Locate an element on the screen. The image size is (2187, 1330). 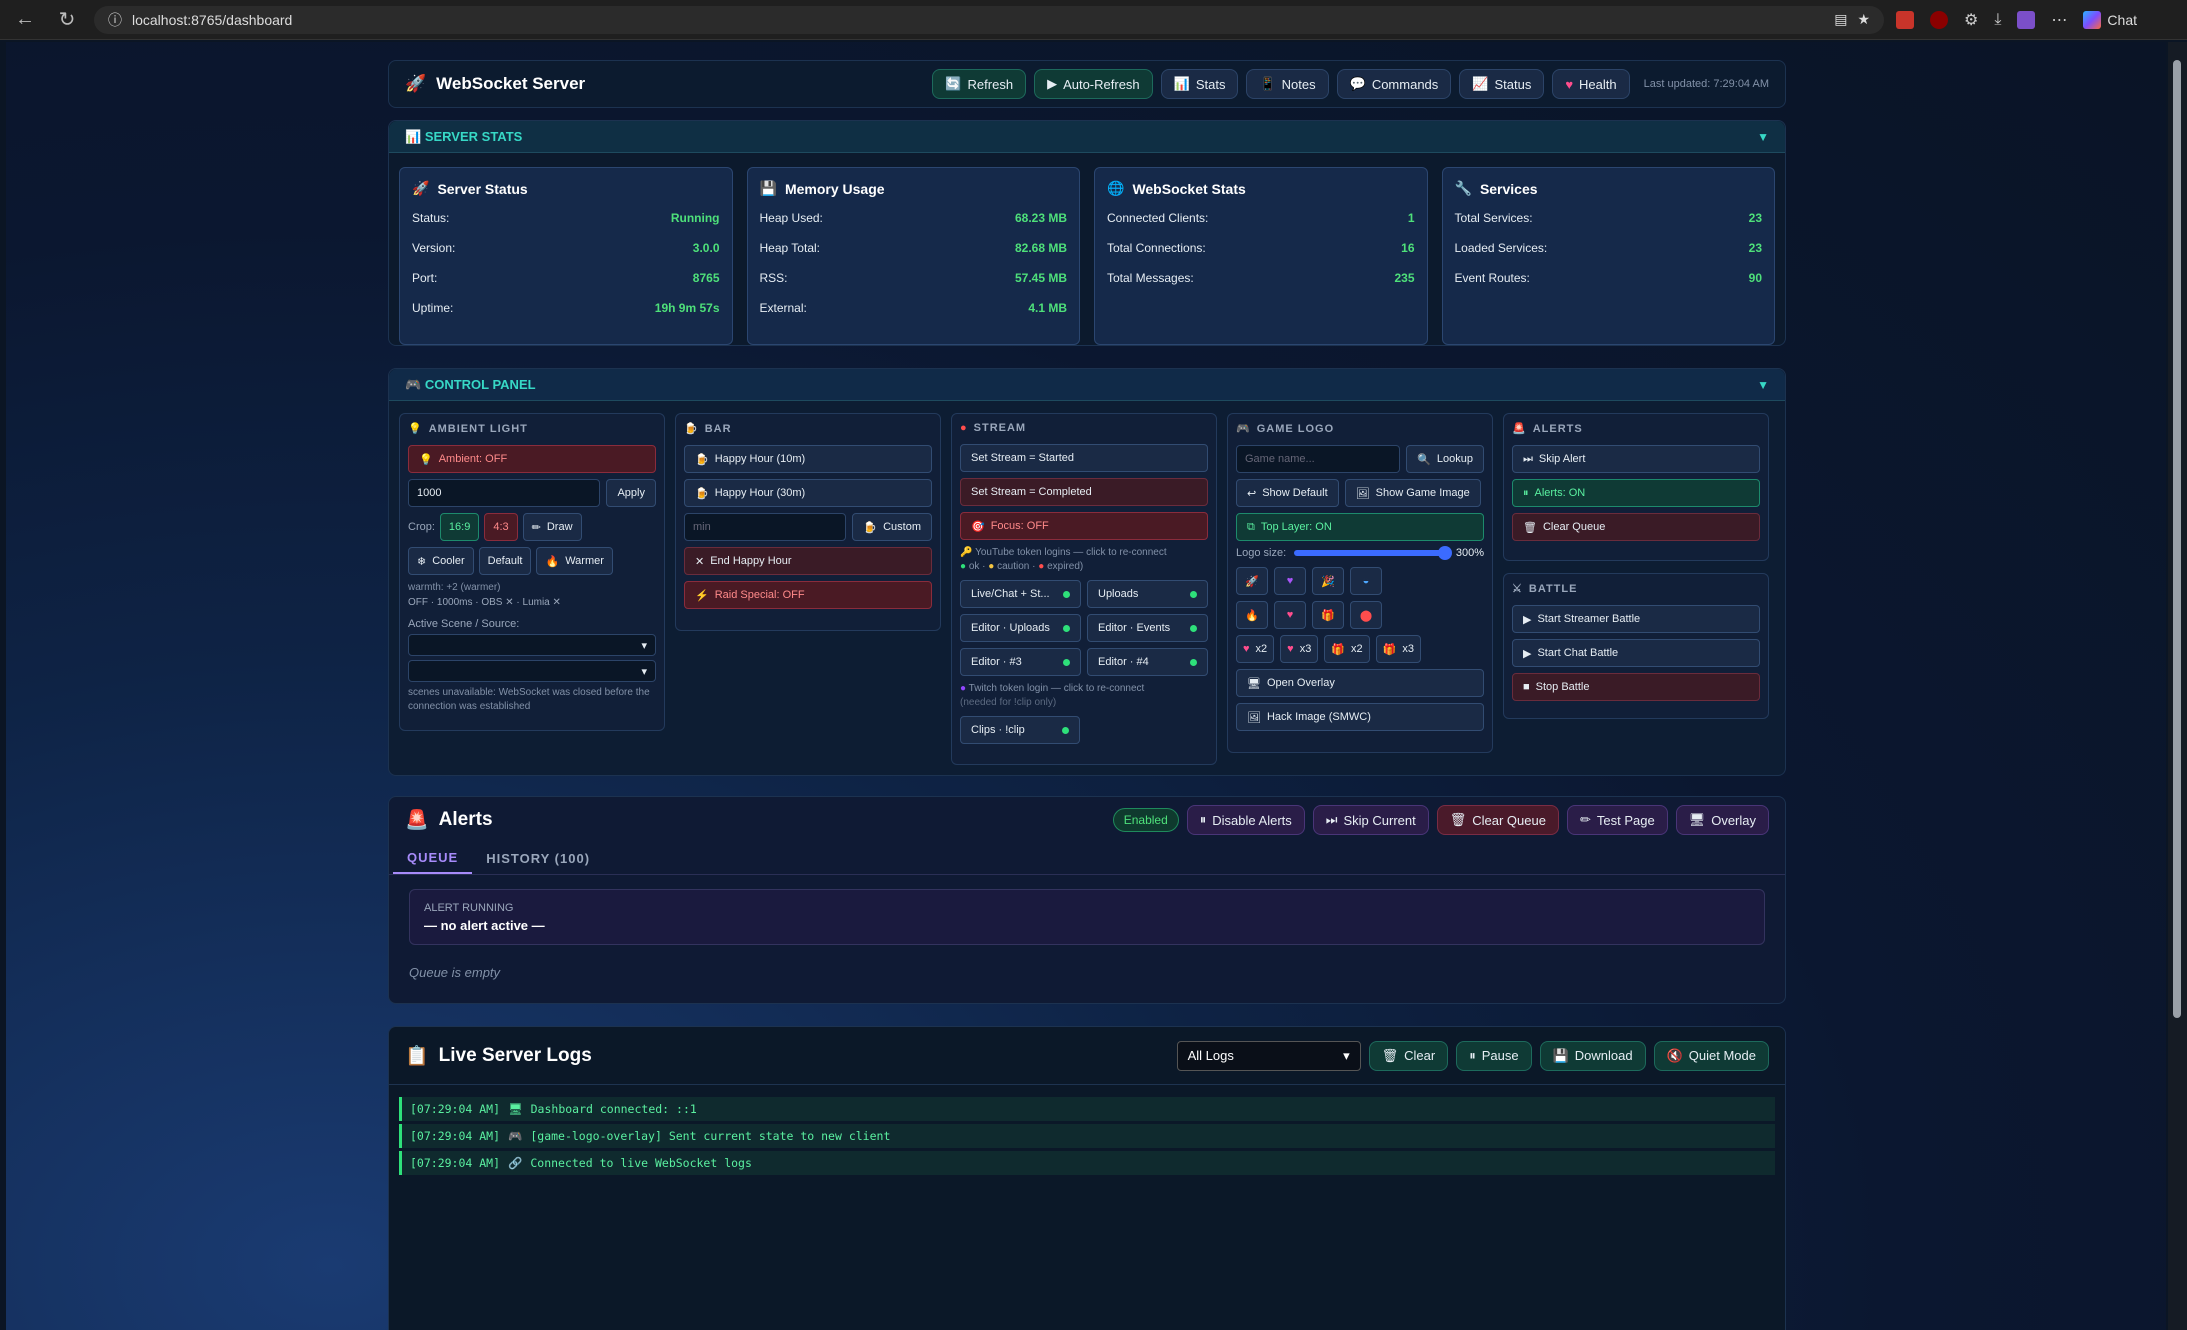
hack-image-button: 🖼 Hack Image (SMWC) is located at coordinates (1360, 717).